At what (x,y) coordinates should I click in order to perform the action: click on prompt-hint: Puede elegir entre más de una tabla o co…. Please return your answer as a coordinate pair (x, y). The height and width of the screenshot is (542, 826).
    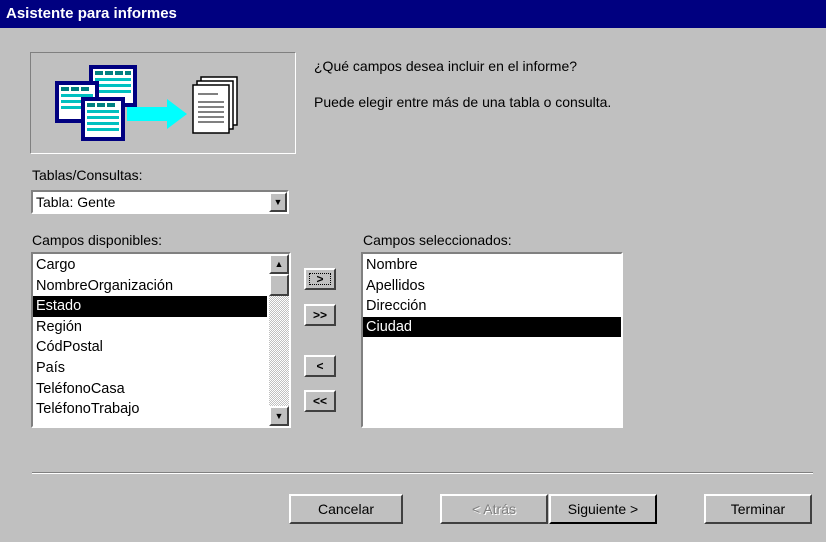
    Looking at the image, I should click on (463, 102).